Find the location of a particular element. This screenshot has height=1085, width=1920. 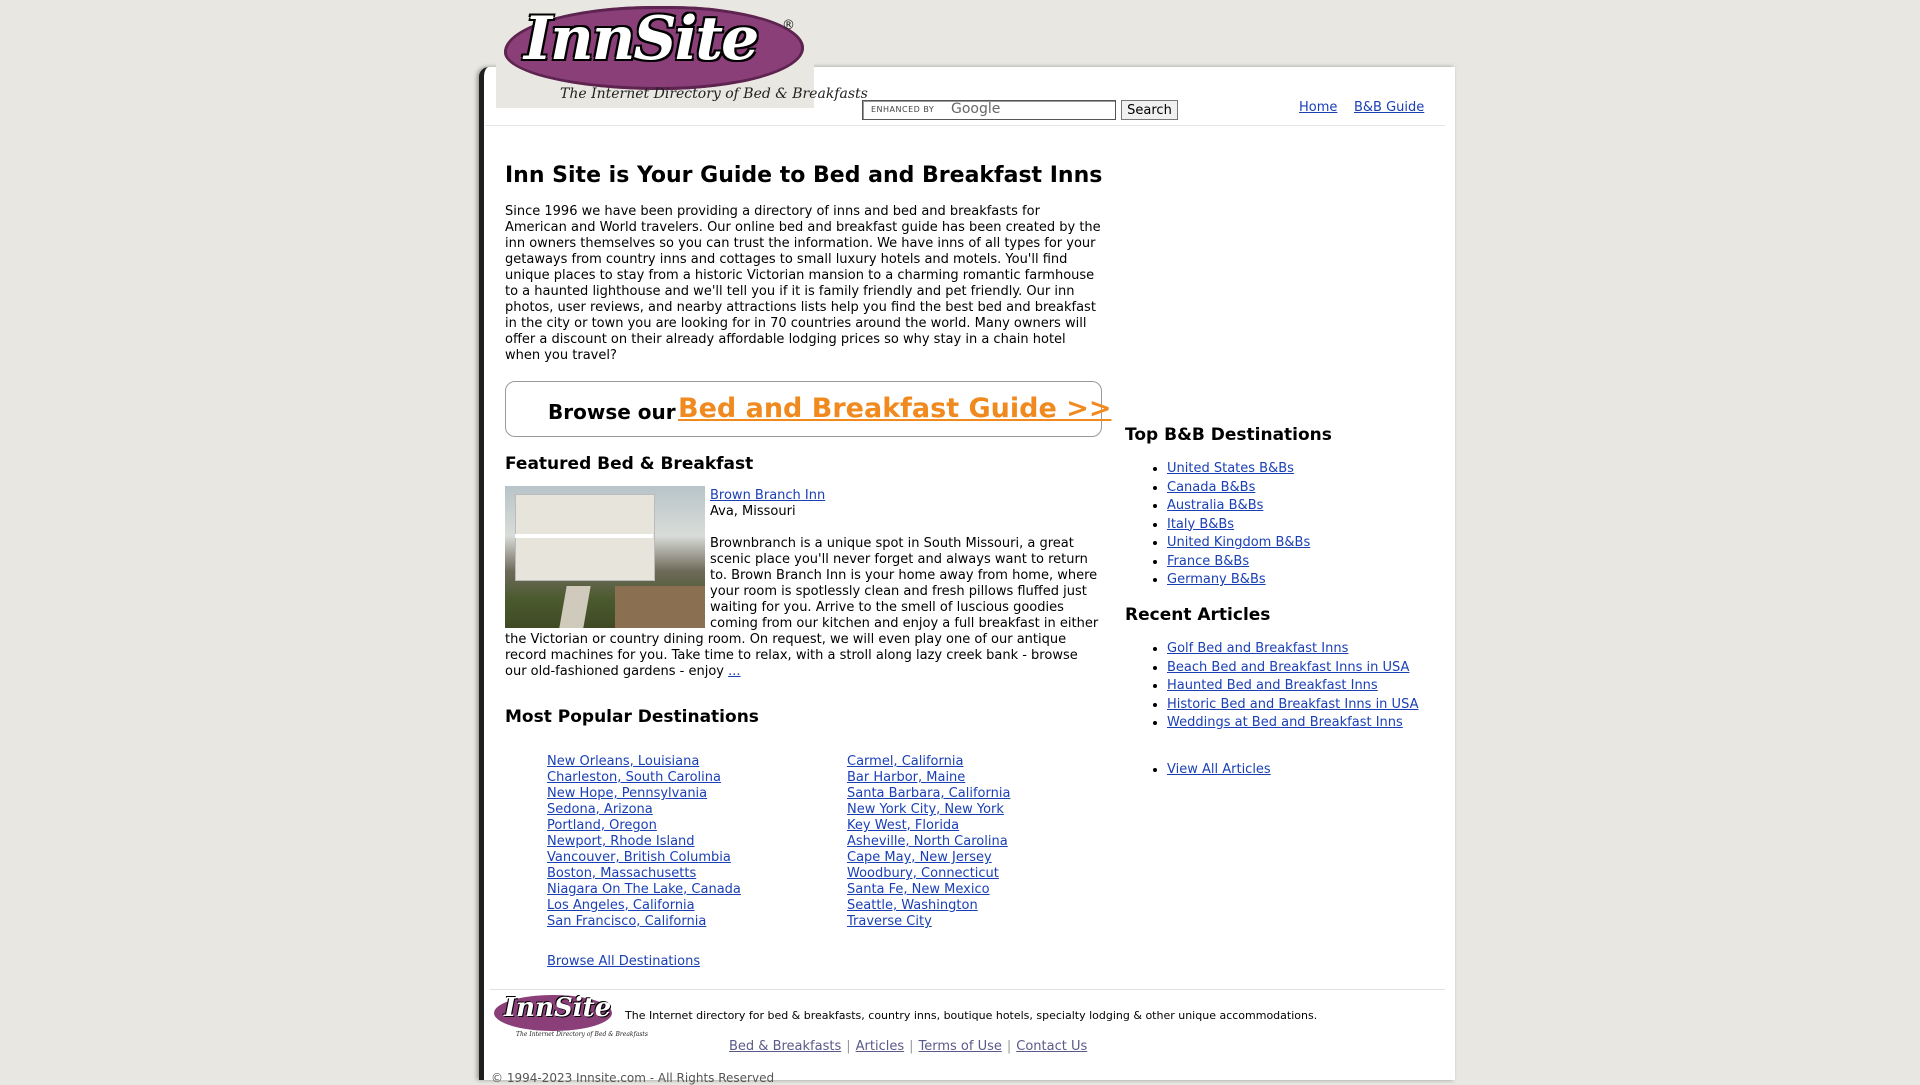

list-item: Canada B&Bs is located at coordinates (1238, 488).